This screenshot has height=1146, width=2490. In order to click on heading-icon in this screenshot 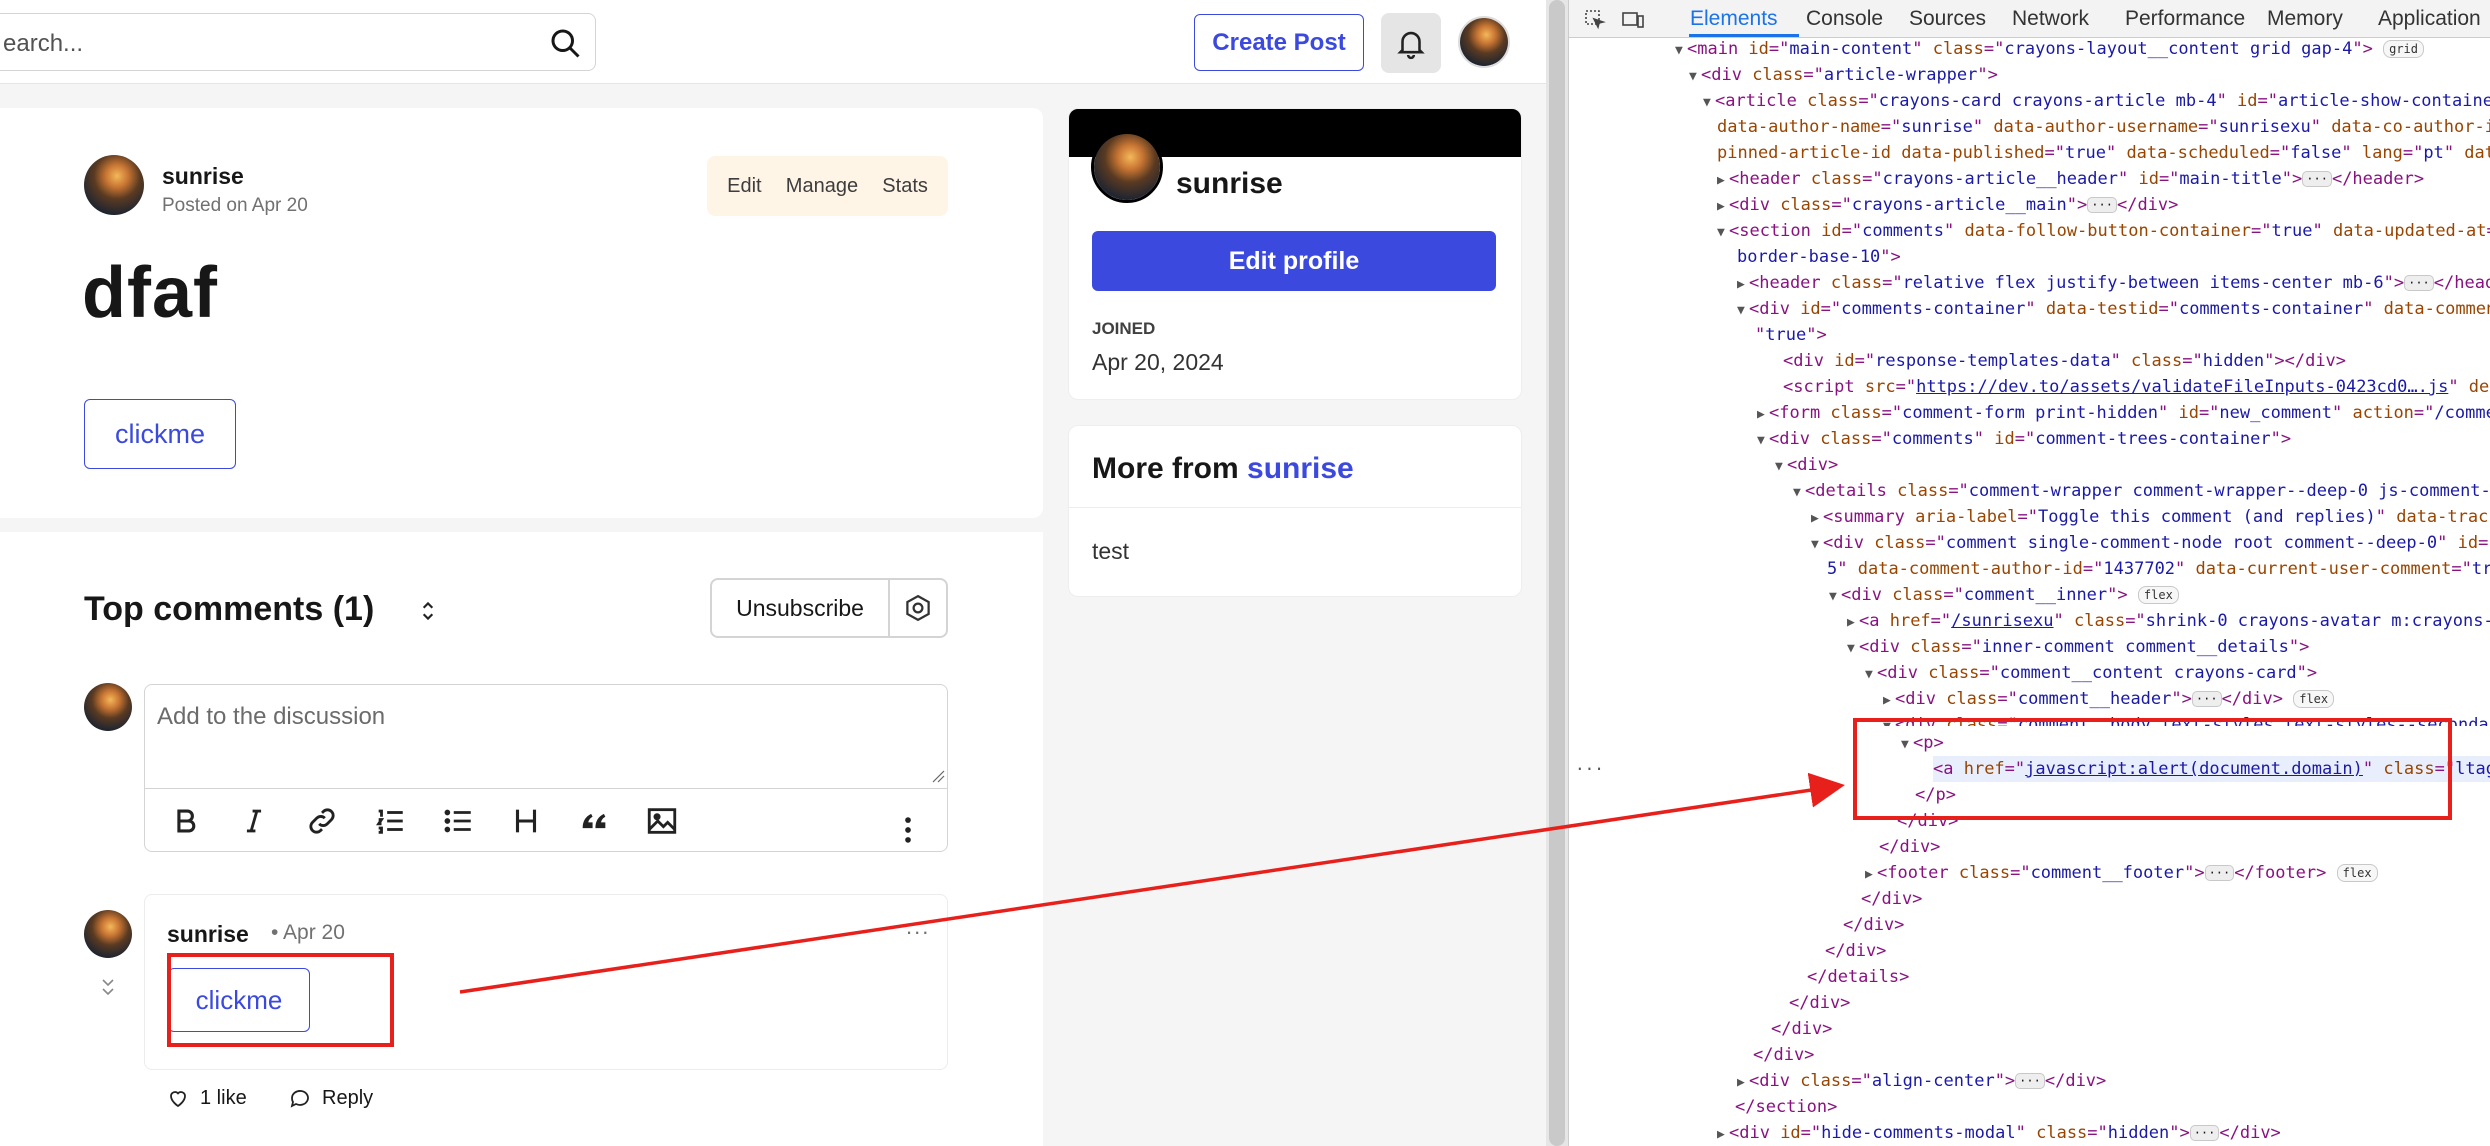, I will do `click(526, 821)`.